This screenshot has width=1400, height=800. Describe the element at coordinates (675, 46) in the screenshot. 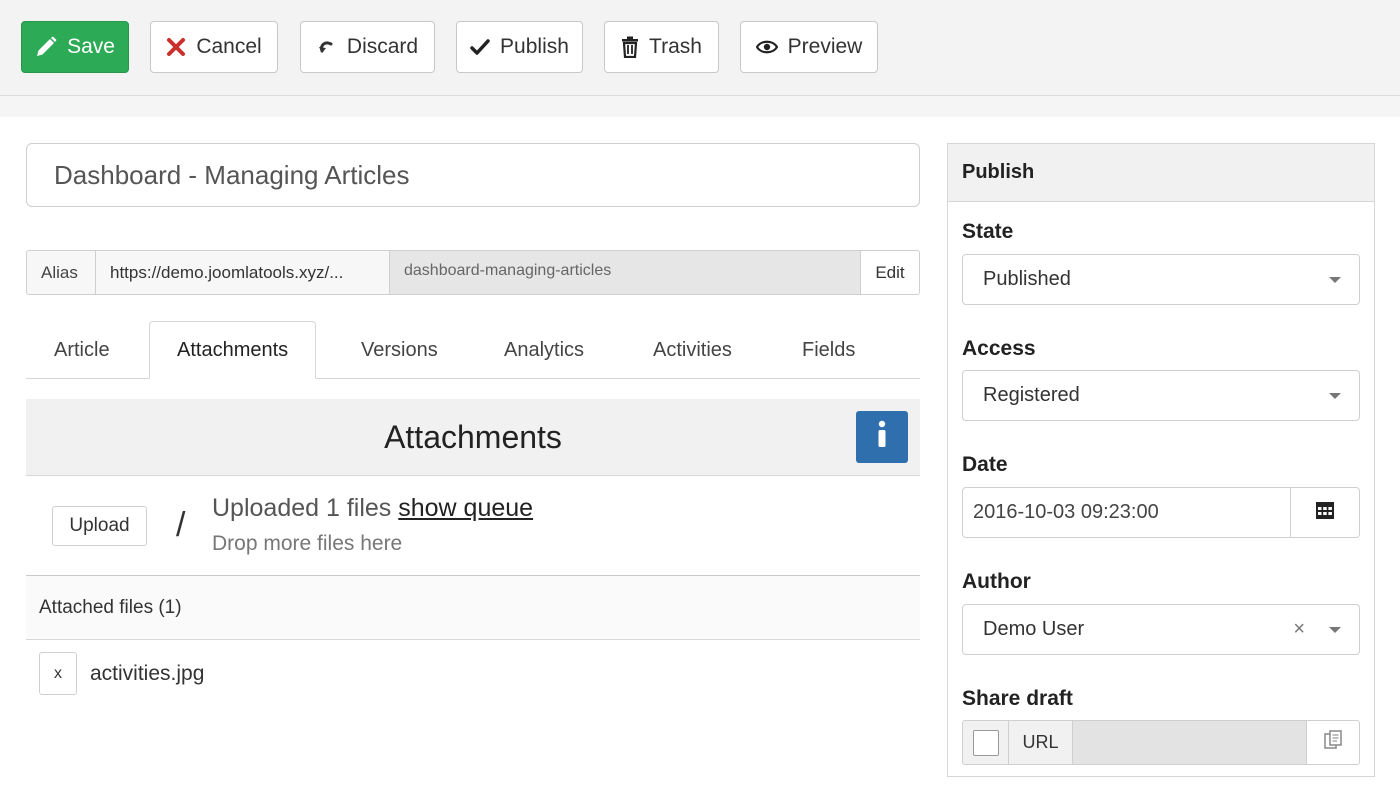

I see `trash-label: Trash` at that location.